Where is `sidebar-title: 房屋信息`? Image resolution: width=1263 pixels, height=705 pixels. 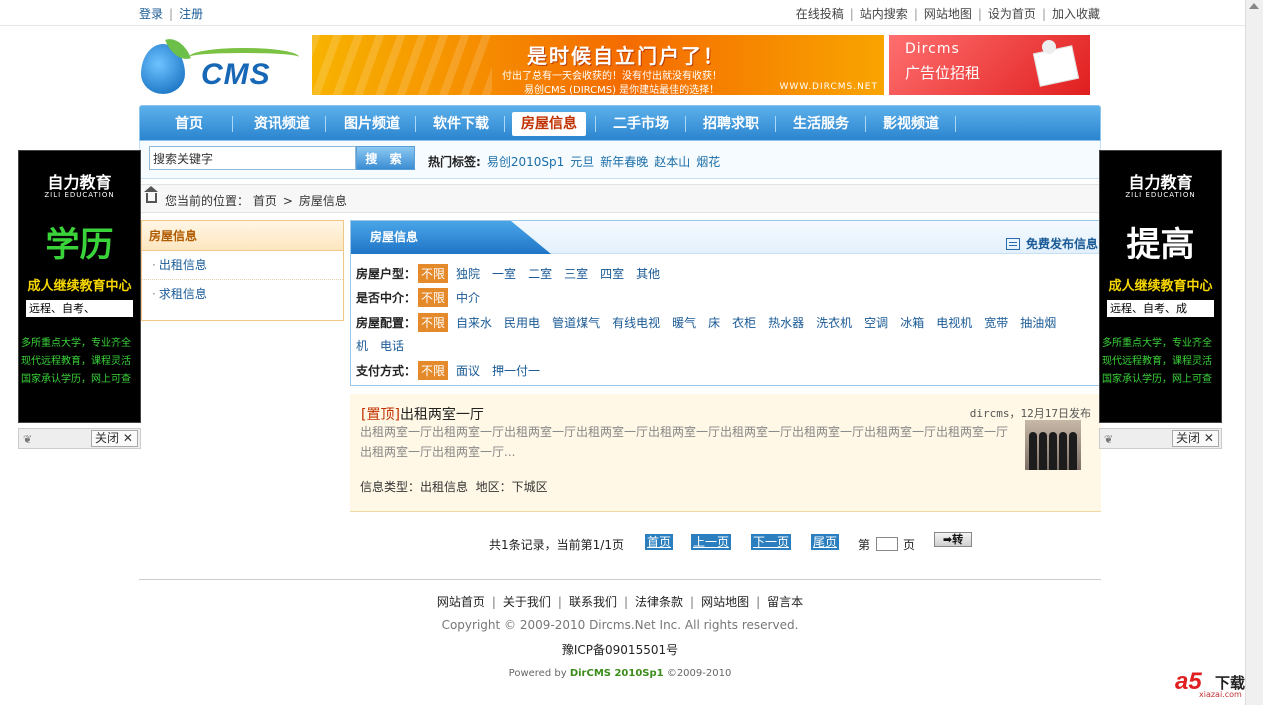 sidebar-title: 房屋信息 is located at coordinates (242, 236).